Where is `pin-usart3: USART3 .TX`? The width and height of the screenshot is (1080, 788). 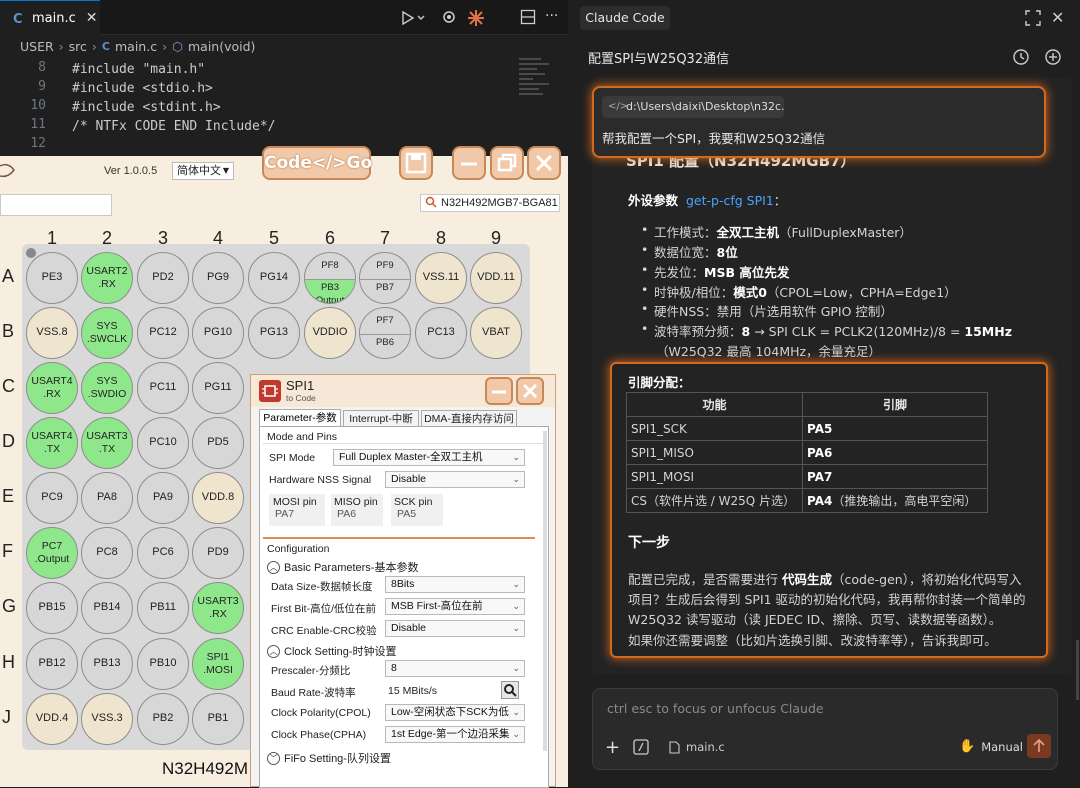
pin-usart3: USART3 .TX is located at coordinates (107, 443).